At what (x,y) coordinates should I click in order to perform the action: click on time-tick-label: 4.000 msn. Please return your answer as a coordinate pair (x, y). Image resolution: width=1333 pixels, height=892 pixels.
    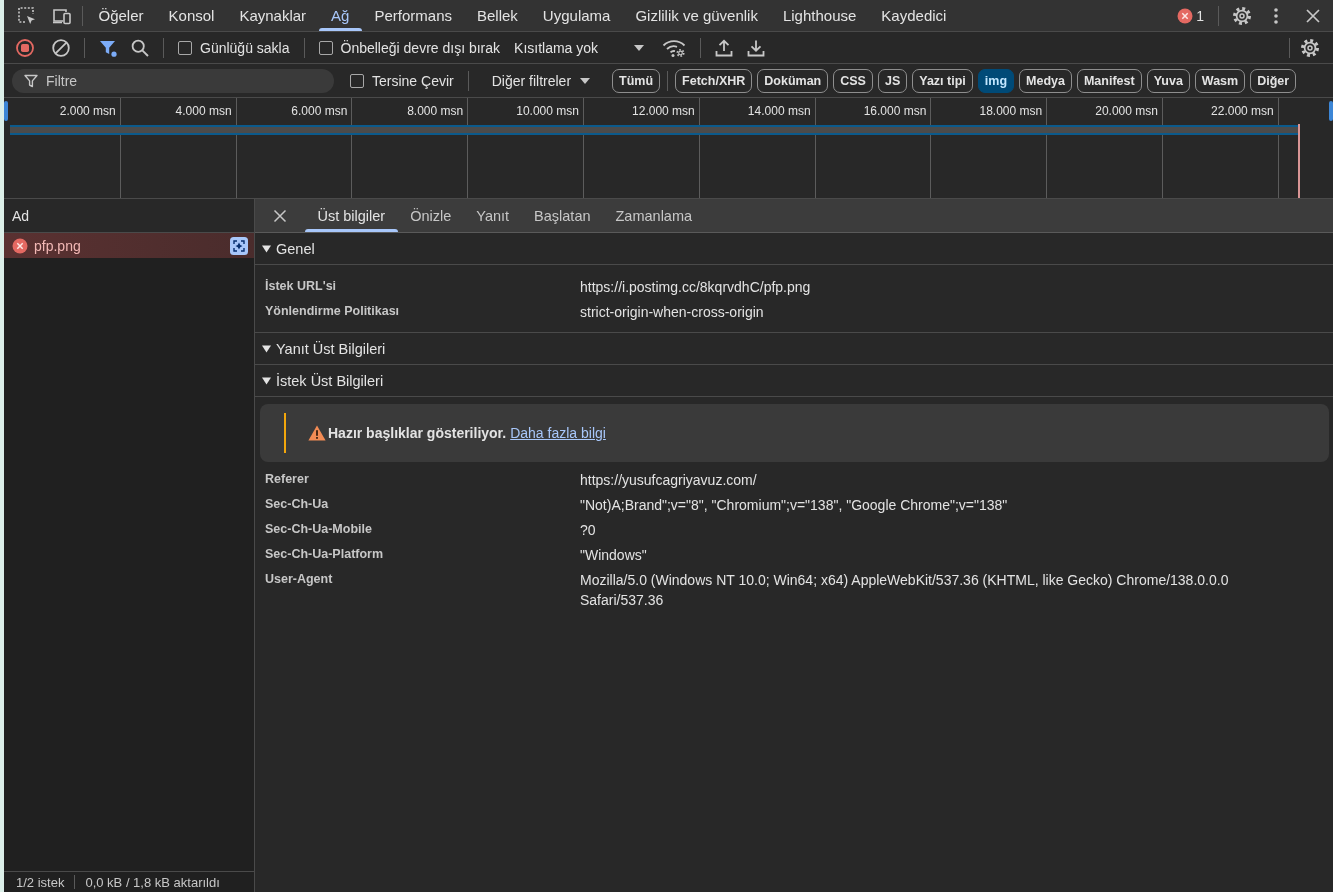
    Looking at the image, I should click on (203, 111).